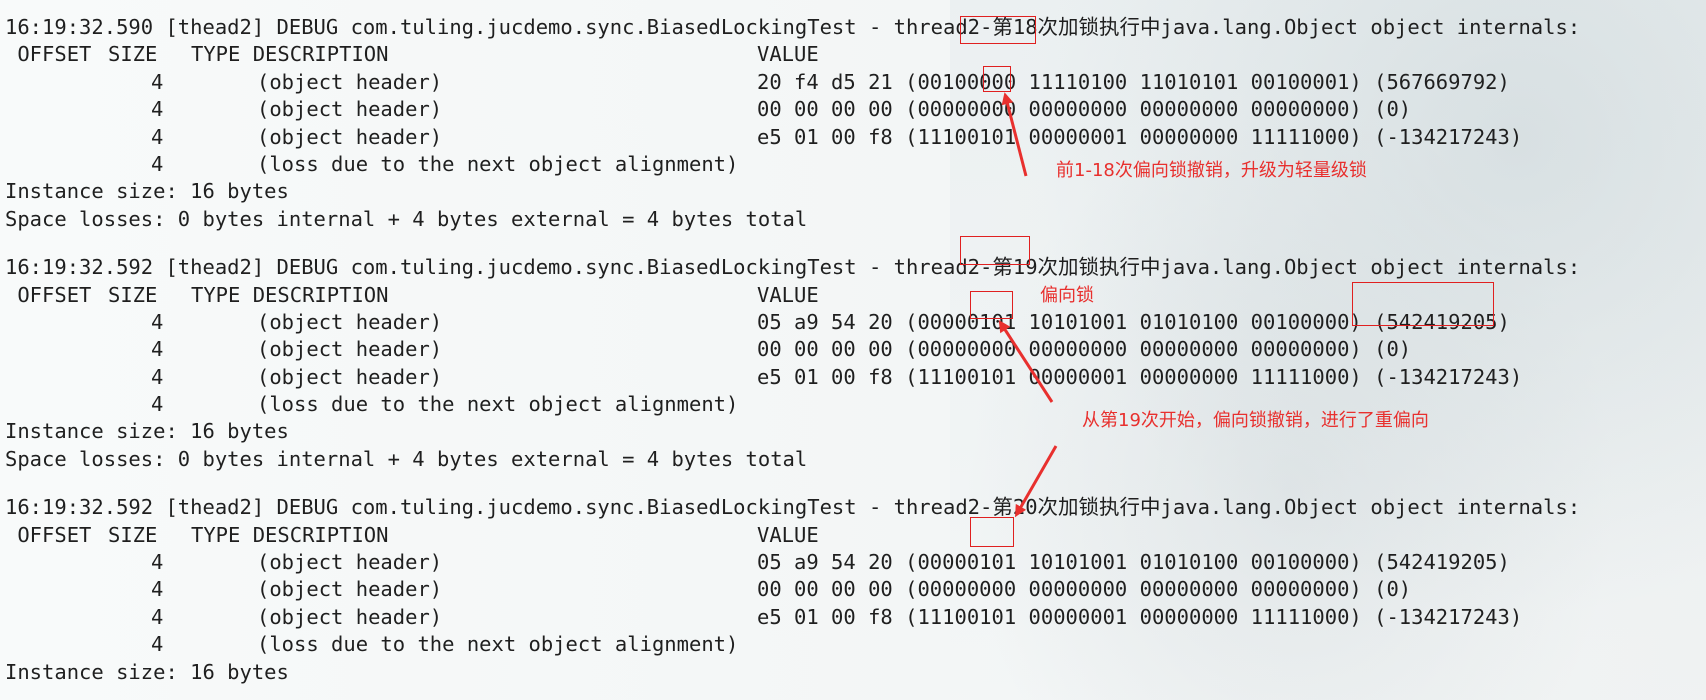 The height and width of the screenshot is (700, 1706). I want to click on annotation-note-3: 从第19次开始，偏向锁撤销，进行了重偏向, so click(1255, 420).